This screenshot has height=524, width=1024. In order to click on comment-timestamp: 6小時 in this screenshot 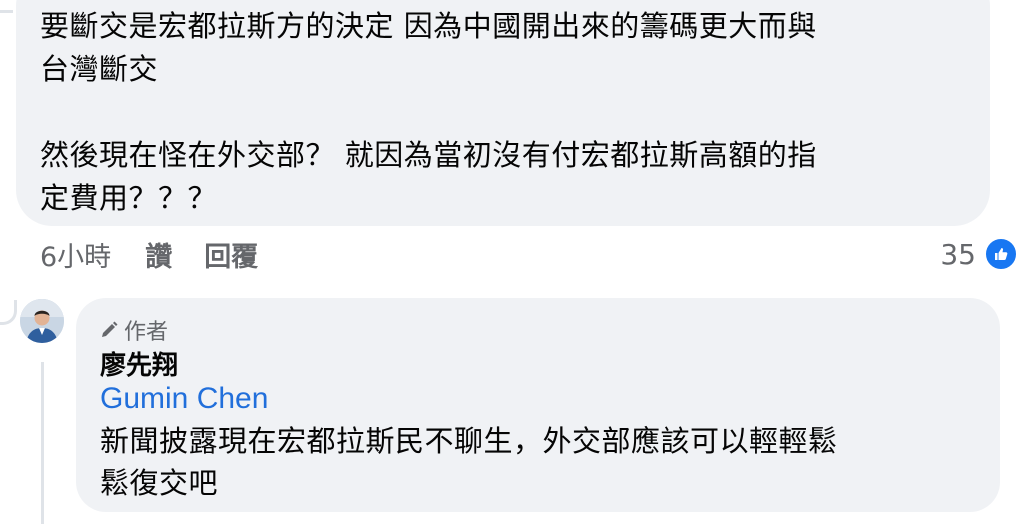, I will do `click(75, 254)`.